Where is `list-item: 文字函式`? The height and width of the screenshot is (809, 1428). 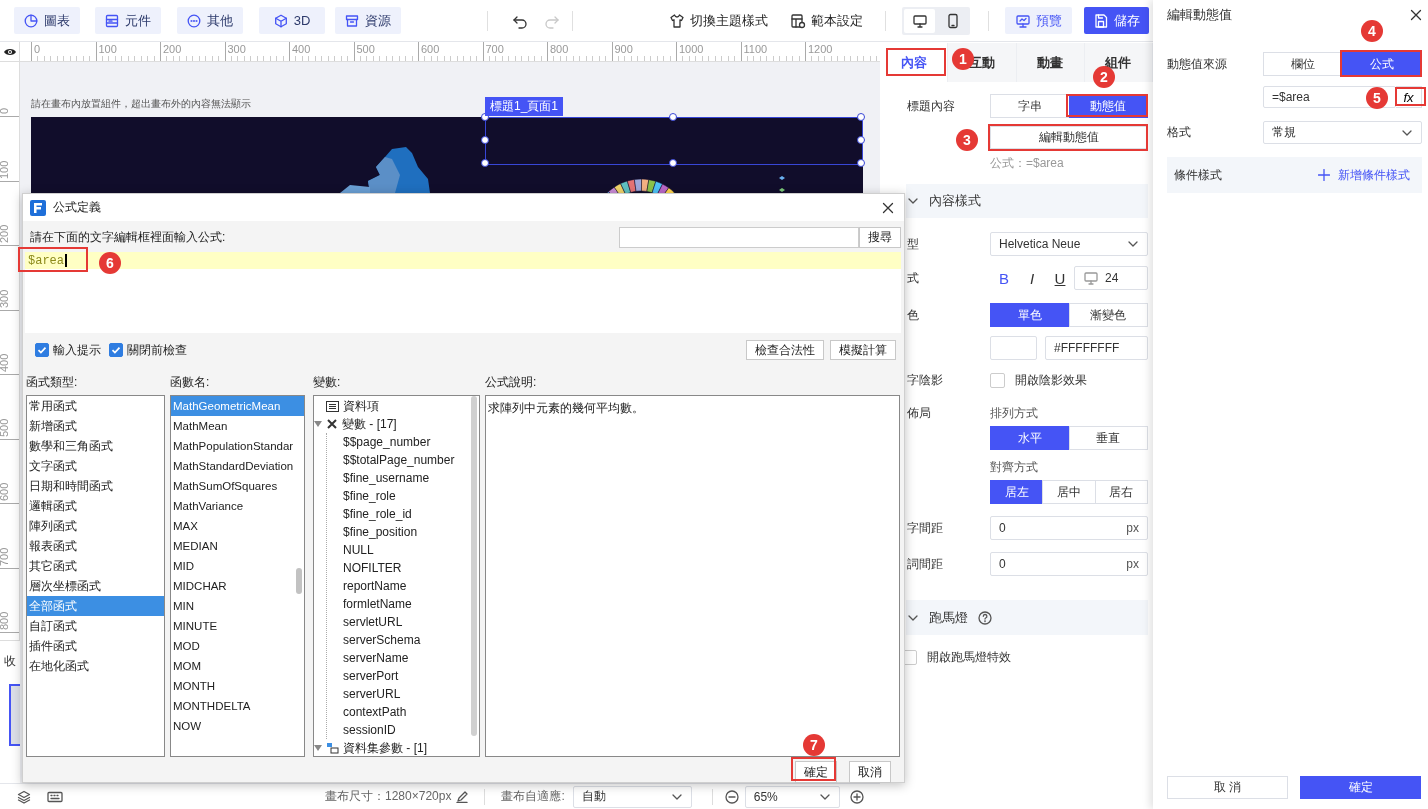
list-item: 文字函式 is located at coordinates (95, 466).